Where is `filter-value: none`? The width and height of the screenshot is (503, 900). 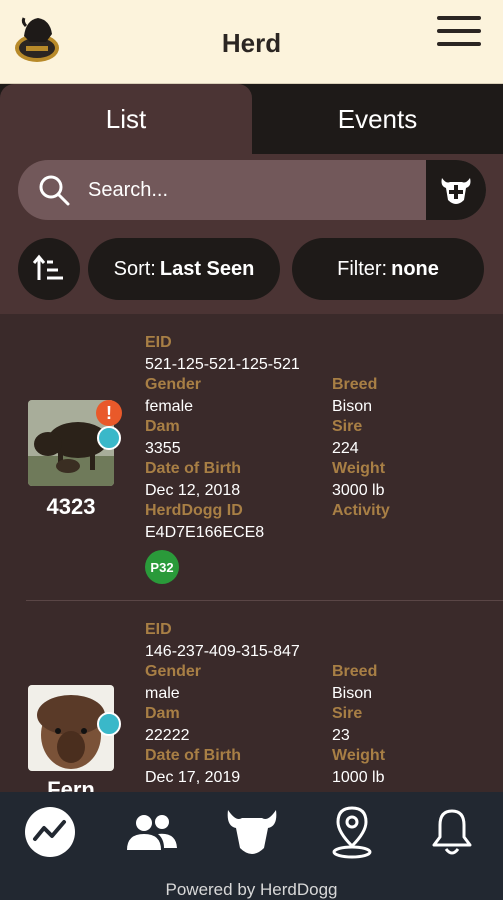
filter-value: none is located at coordinates (415, 268).